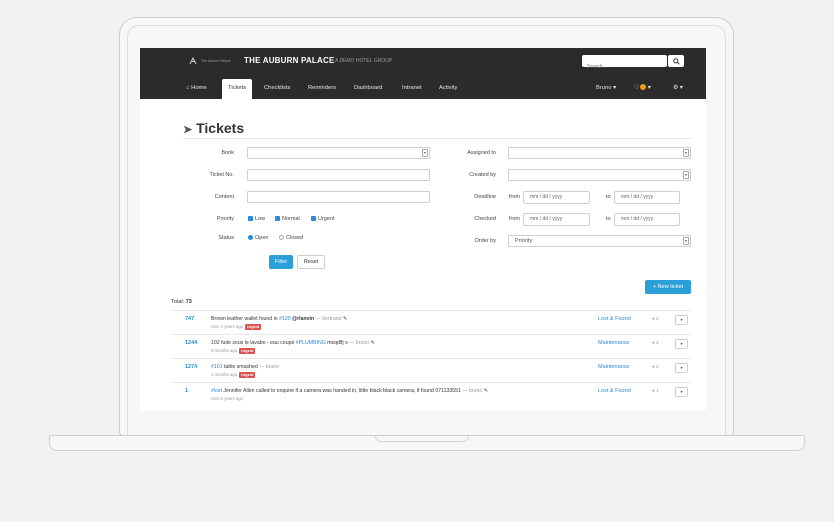 This screenshot has height=522, width=834. I want to click on priority-urgent-checkbox: Urgent, so click(323, 219).